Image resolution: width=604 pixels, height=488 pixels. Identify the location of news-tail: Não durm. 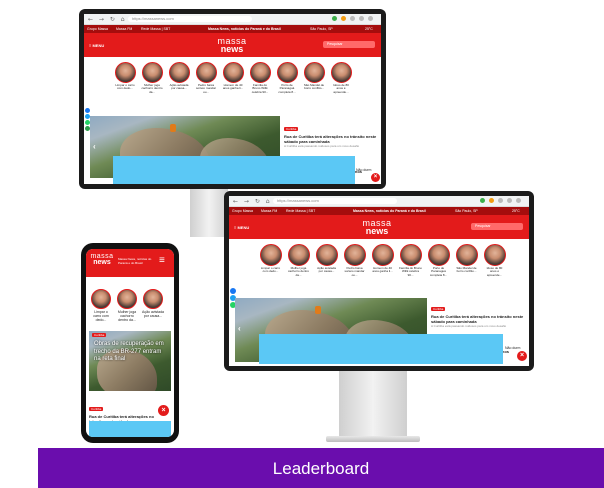
(513, 348).